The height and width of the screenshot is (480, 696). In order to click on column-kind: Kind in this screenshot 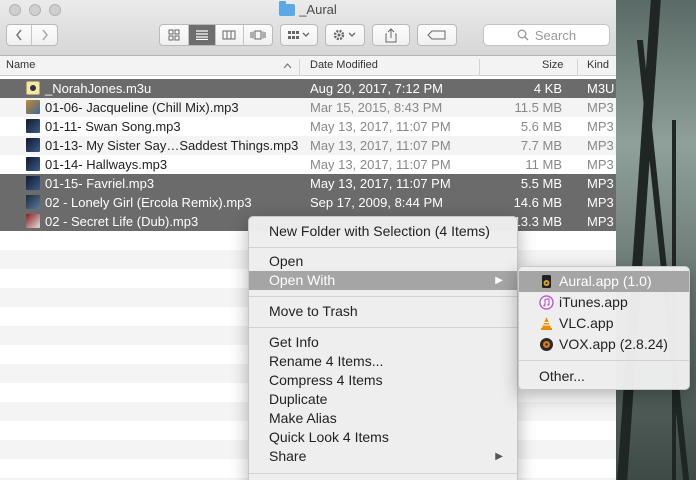, I will do `click(598, 65)`.